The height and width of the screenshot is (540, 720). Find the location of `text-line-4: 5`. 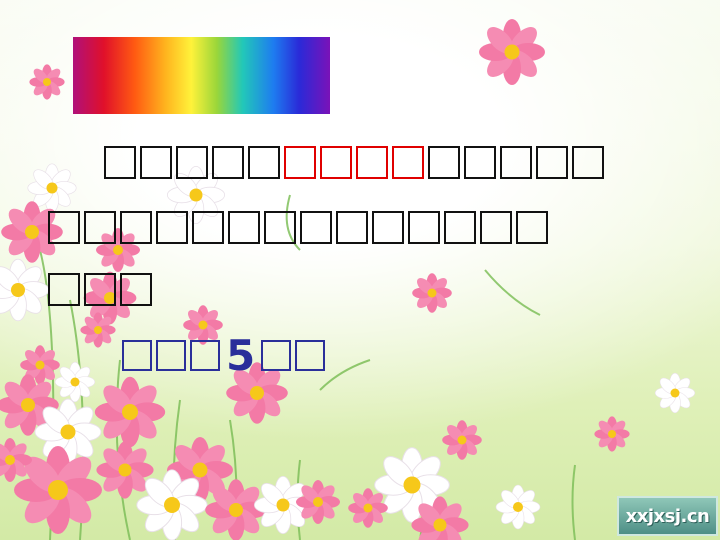

text-line-4: 5 is located at coordinates (224, 355).